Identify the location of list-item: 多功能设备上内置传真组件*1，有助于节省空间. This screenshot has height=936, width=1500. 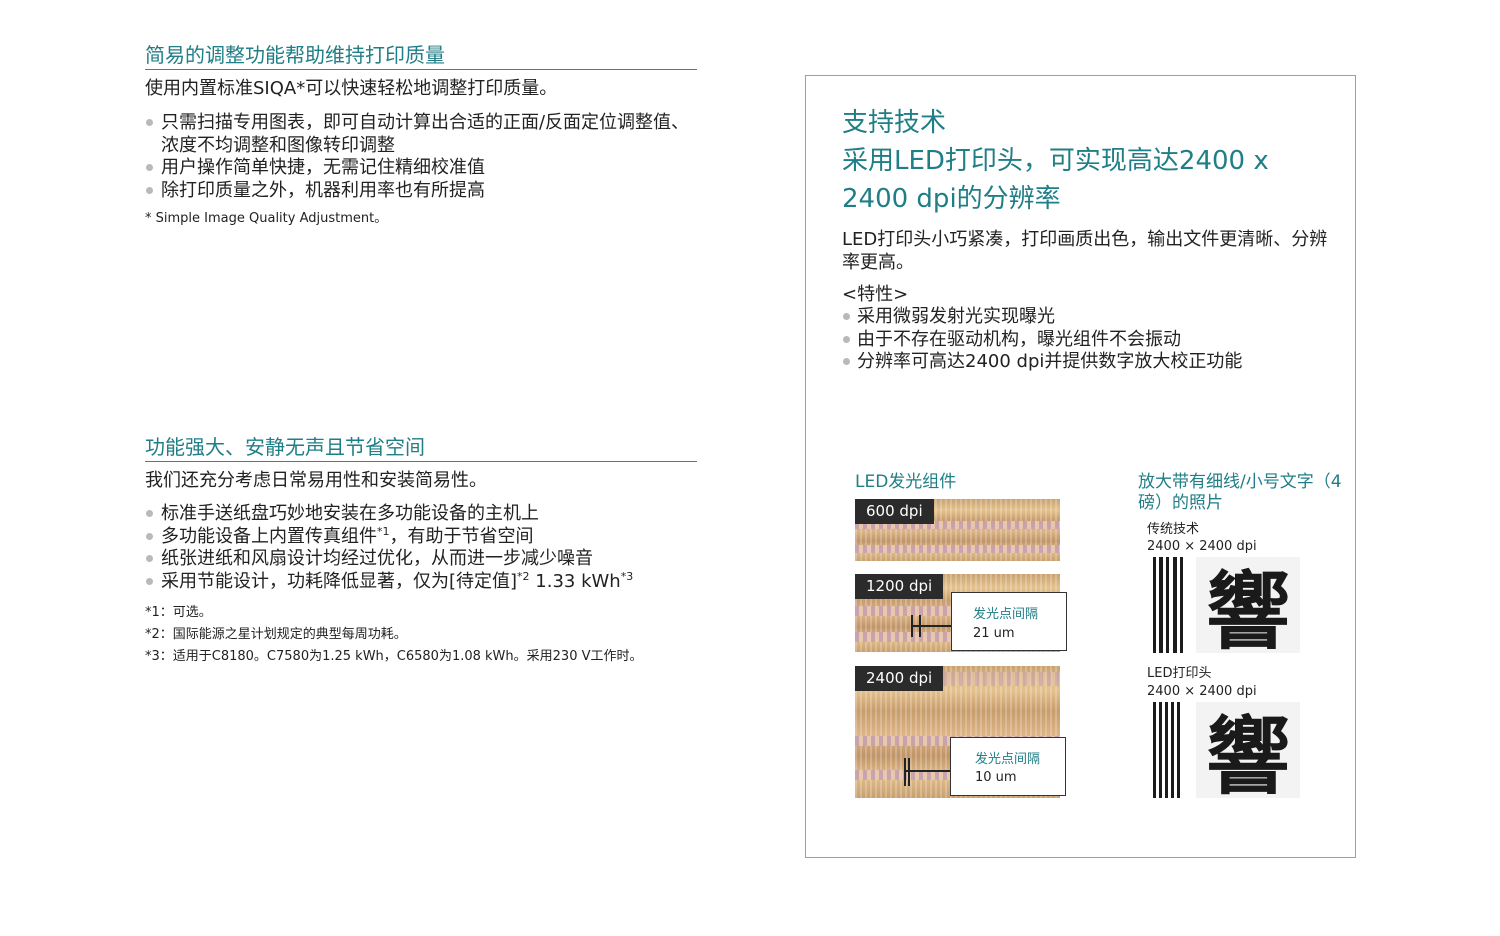
(425, 537).